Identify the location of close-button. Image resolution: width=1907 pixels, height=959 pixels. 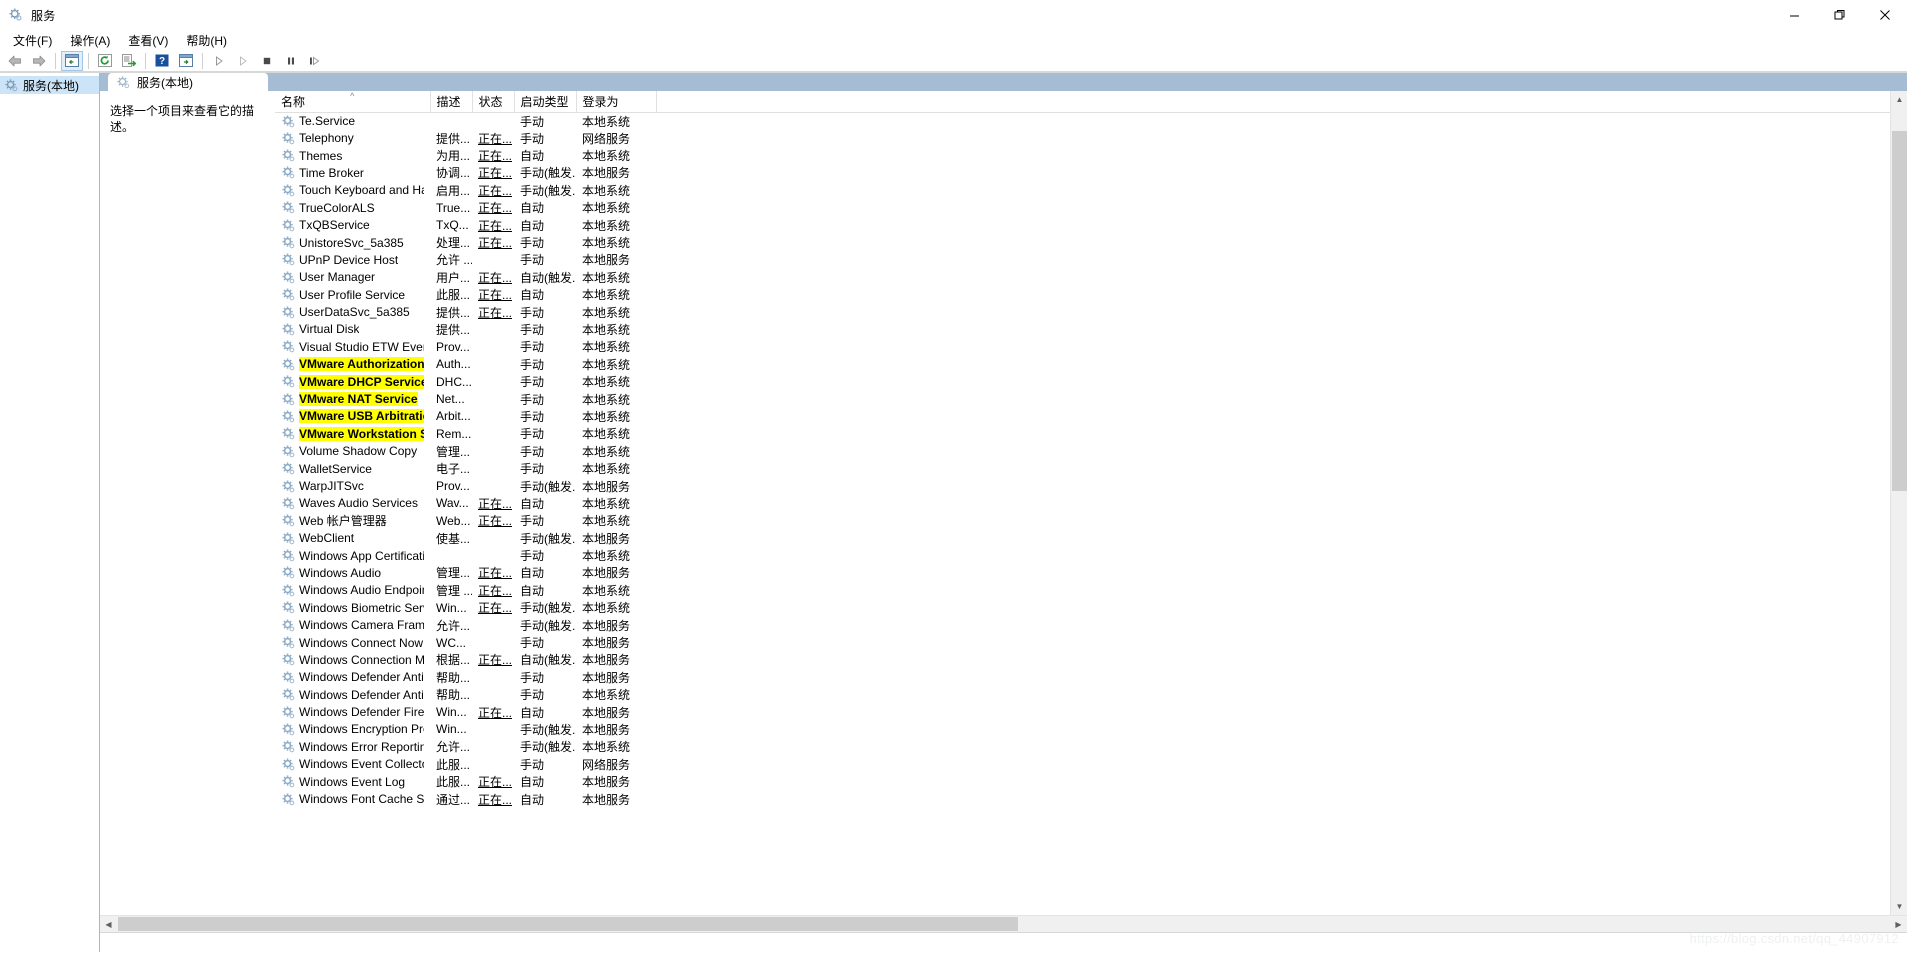
(1884, 15).